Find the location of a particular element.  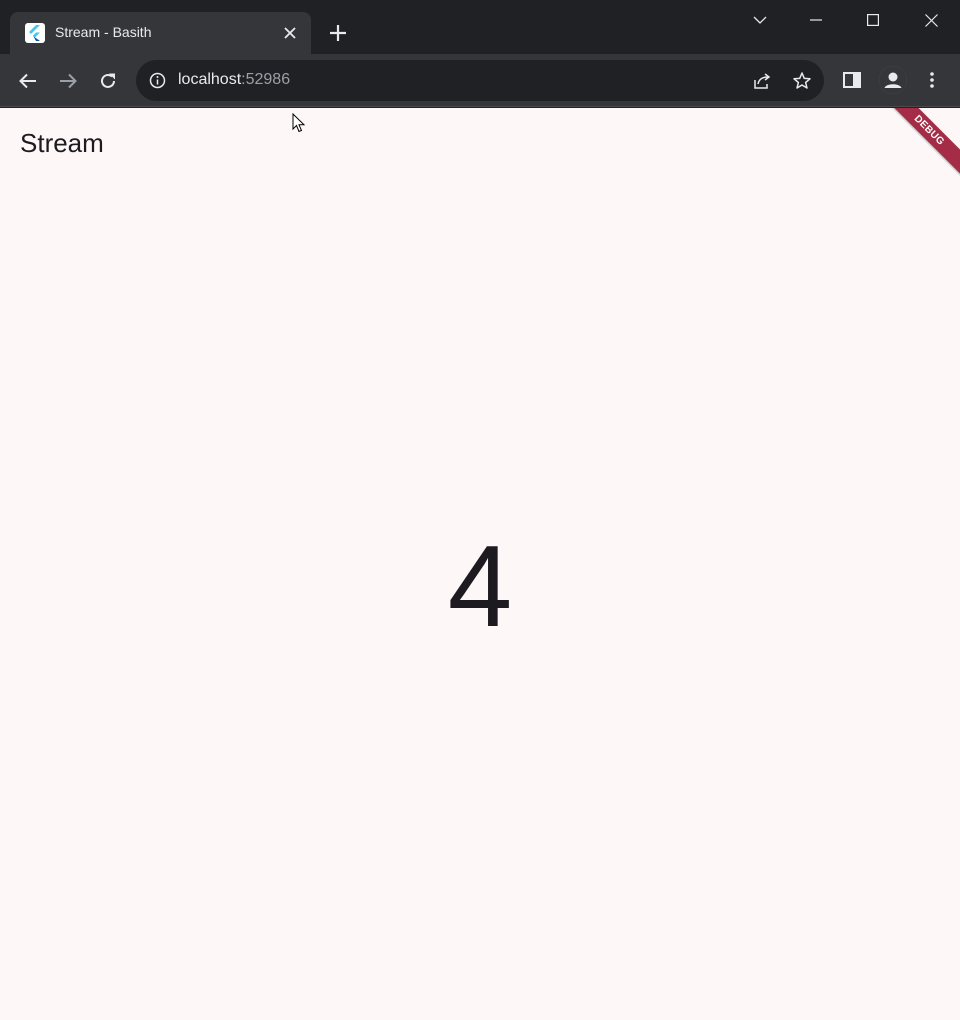

close-window-icon is located at coordinates (931, 20).